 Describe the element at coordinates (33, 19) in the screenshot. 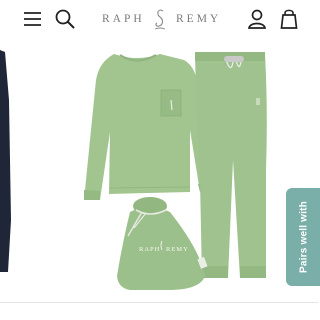

I see `menu-icon` at that location.